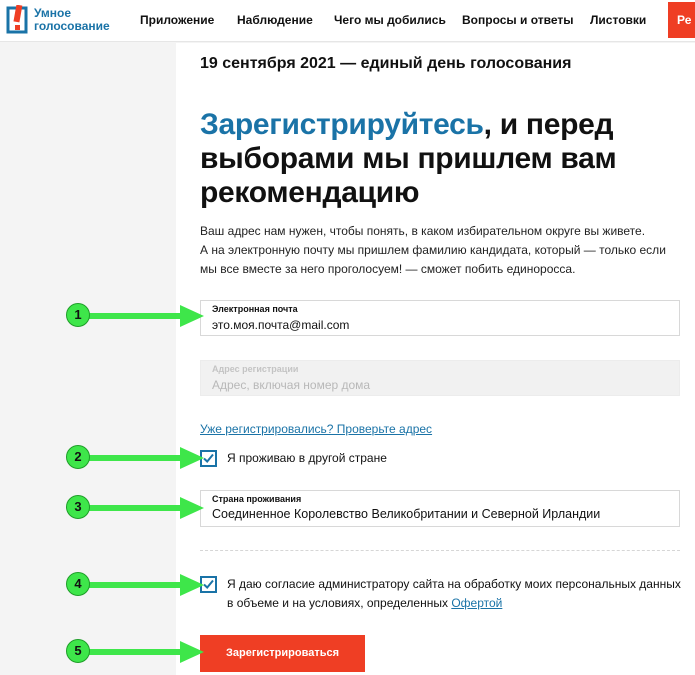  Describe the element at coordinates (618, 20) in the screenshot. I see `nav-leaflets: Листовки` at that location.